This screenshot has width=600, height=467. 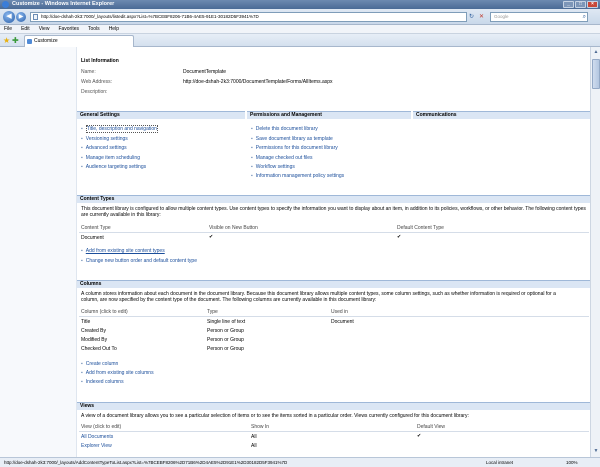 What do you see at coordinates (284, 129) in the screenshot?
I see `perm-link-delete: ▪ Delete this document library` at bounding box center [284, 129].